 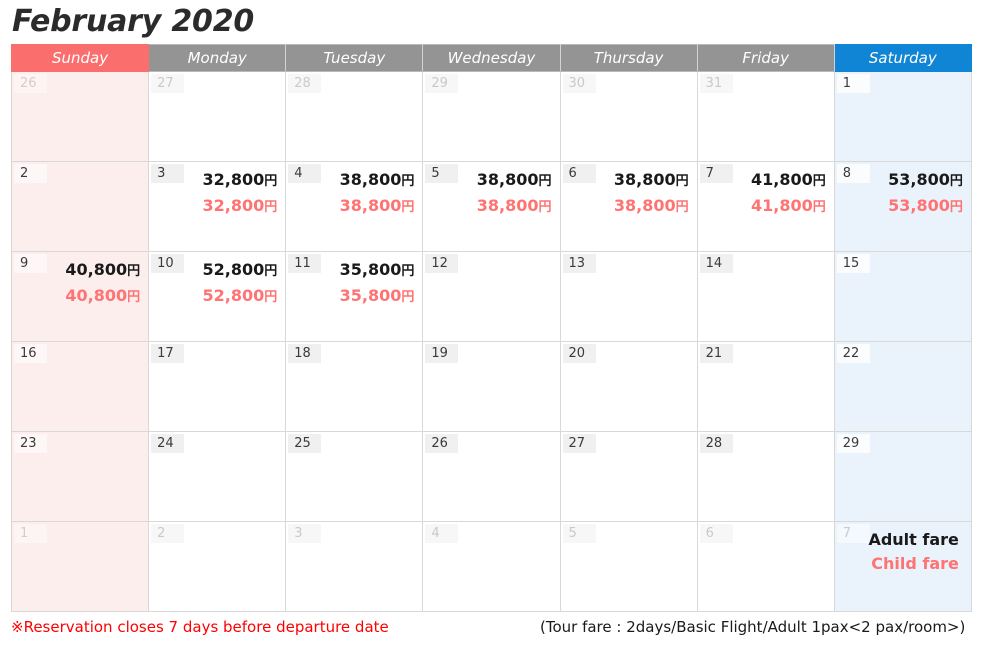 I want to click on fare-block: 35,800円 35,800円, so click(x=377, y=284).